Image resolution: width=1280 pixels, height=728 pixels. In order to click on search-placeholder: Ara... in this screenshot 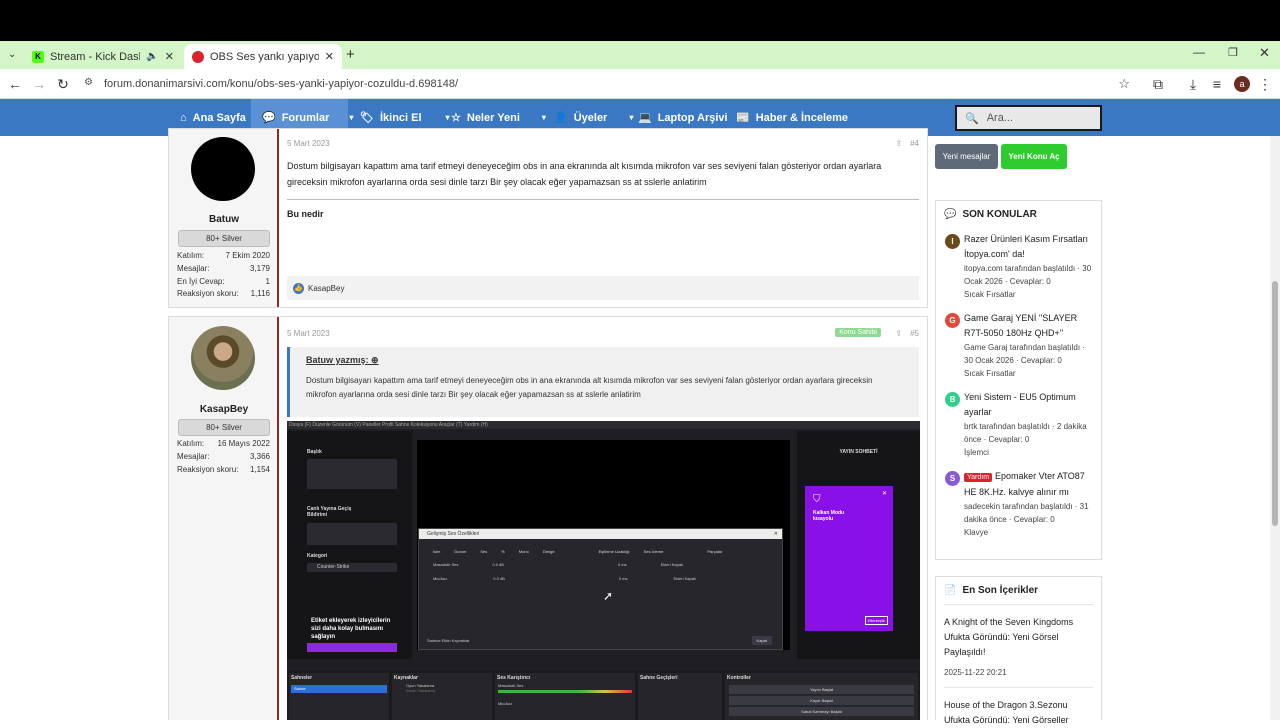, I will do `click(999, 118)`.